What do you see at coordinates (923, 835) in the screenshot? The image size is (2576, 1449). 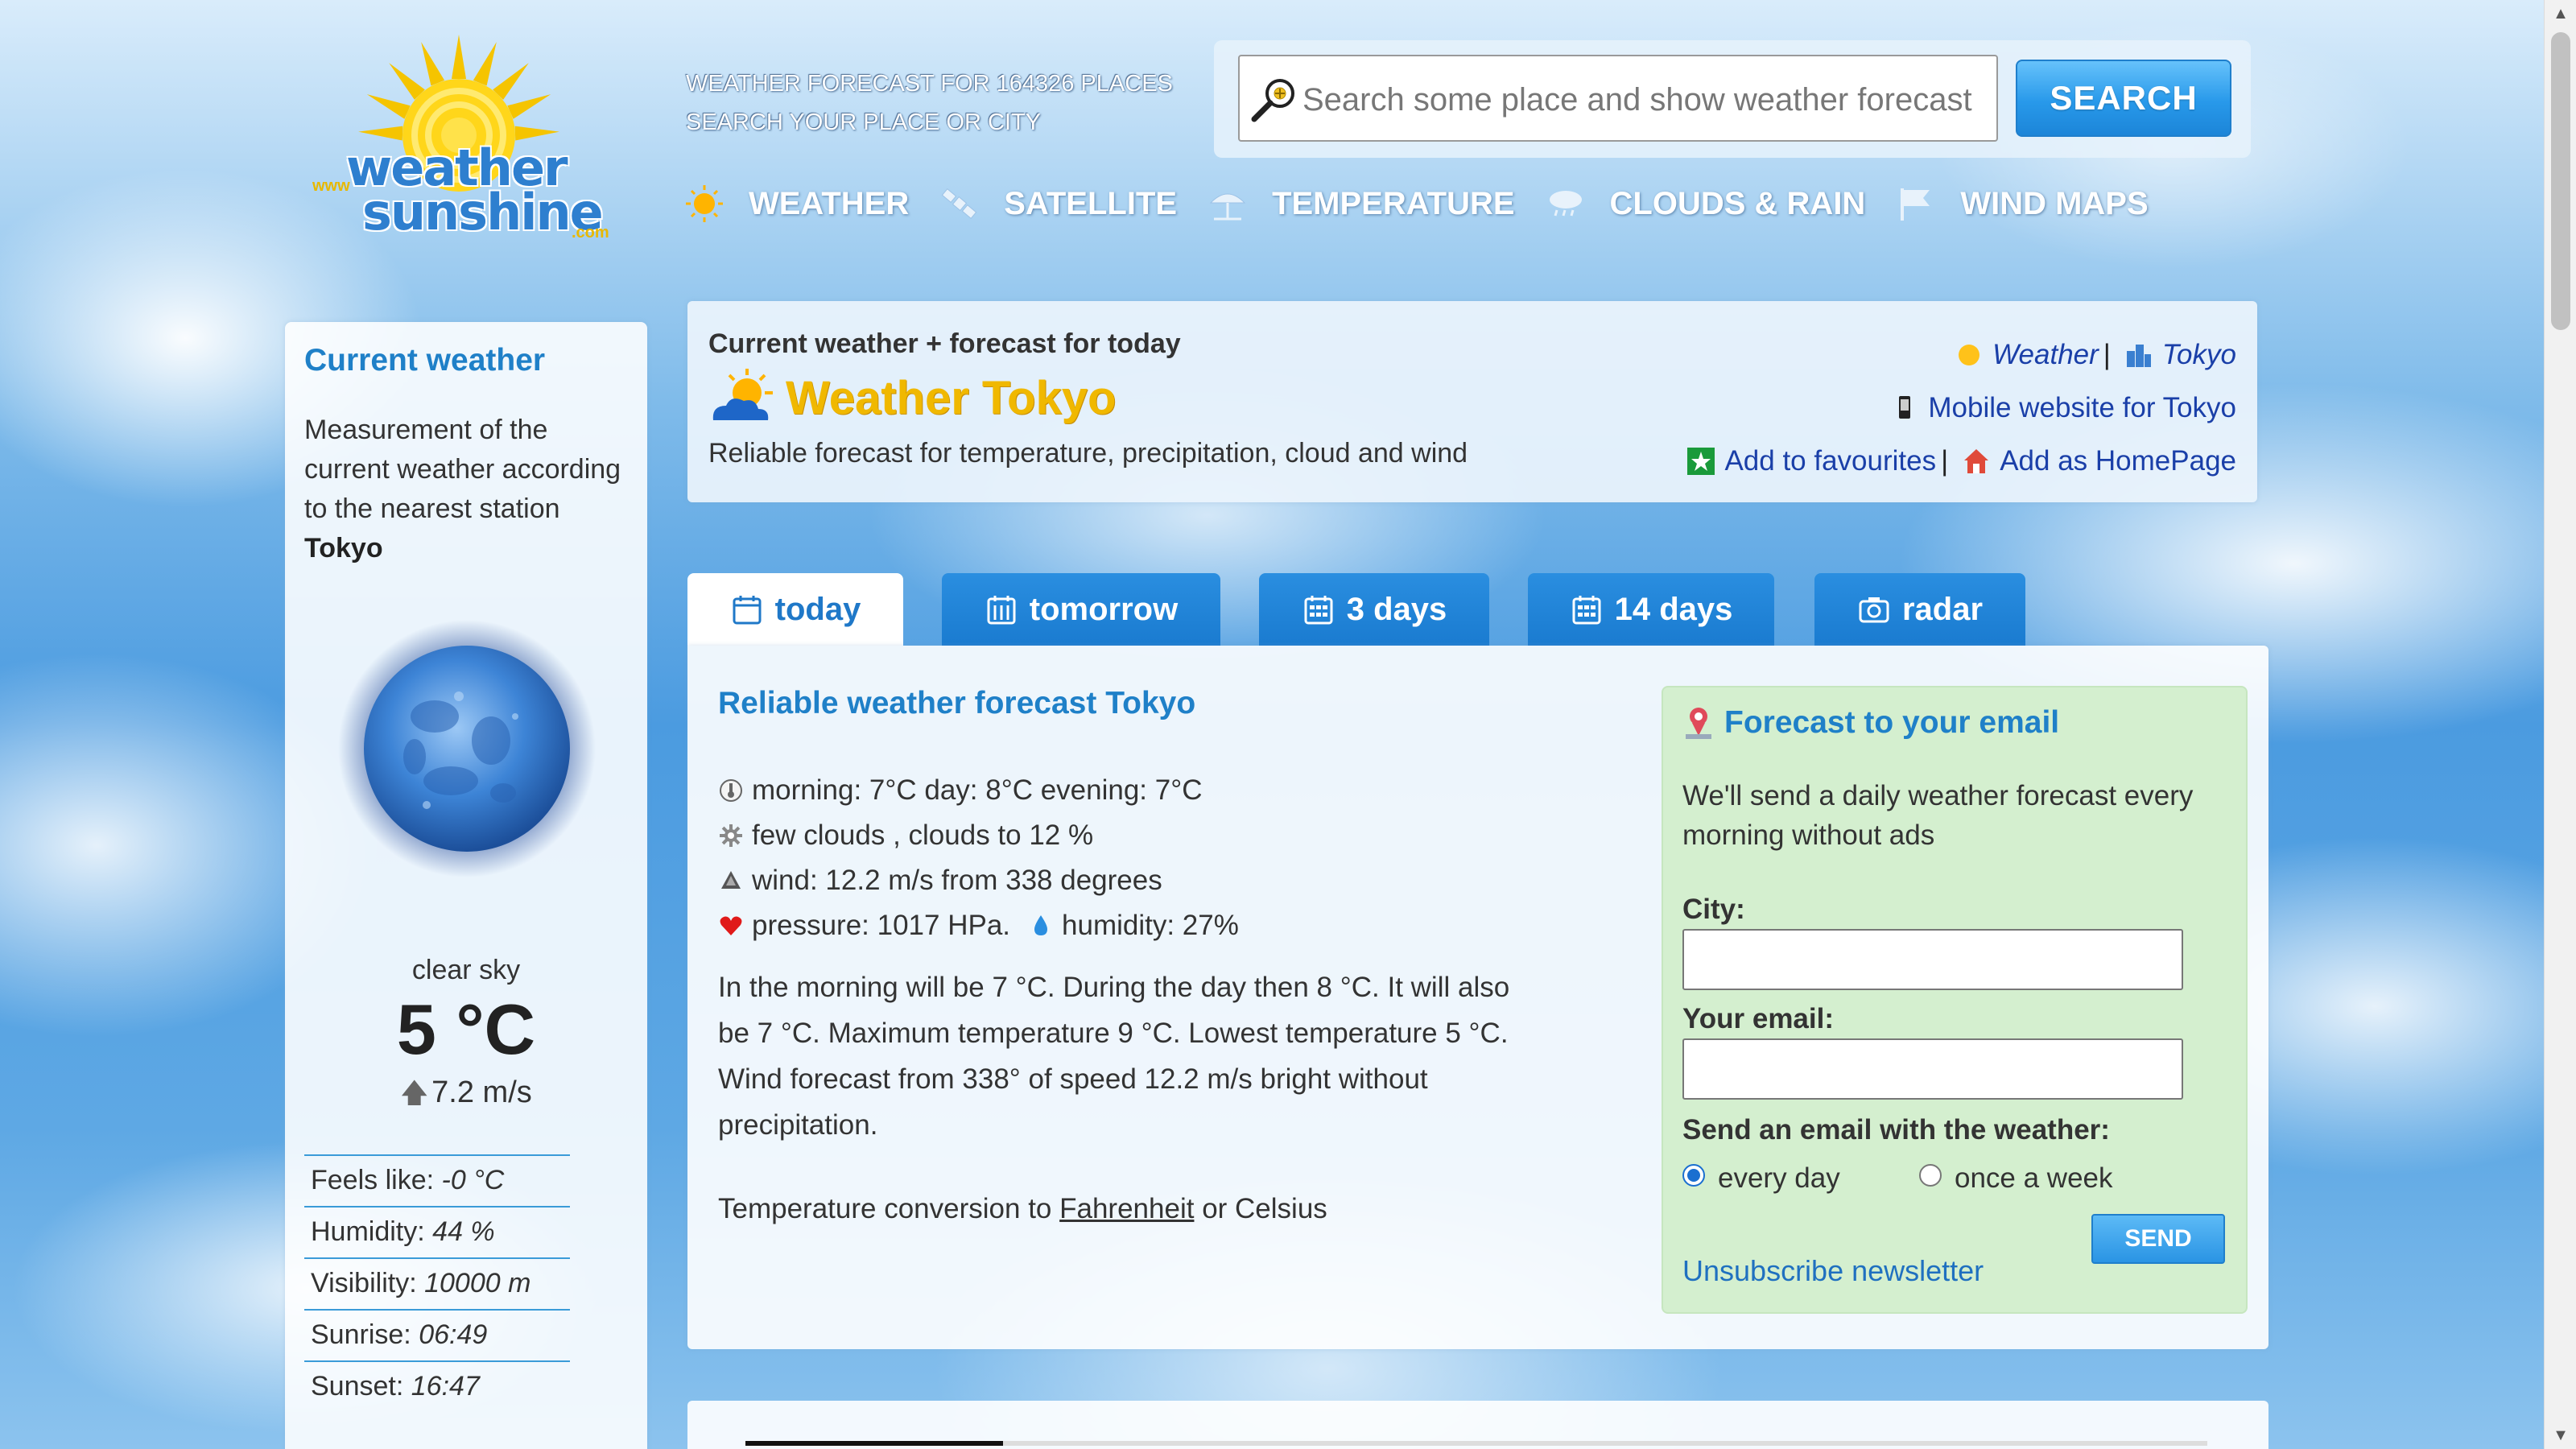 I see `forecast-clouds-text: few clouds , clouds to 12 %` at bounding box center [923, 835].